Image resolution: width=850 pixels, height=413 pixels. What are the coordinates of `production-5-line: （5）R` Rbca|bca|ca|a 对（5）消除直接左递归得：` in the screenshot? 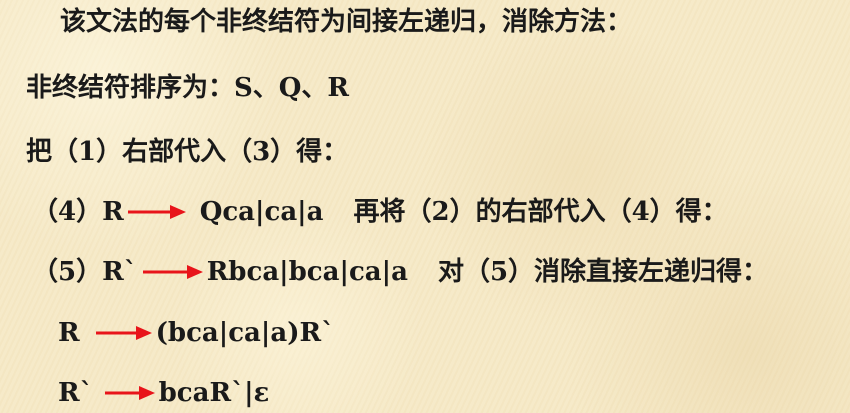 It's located at (400, 272).